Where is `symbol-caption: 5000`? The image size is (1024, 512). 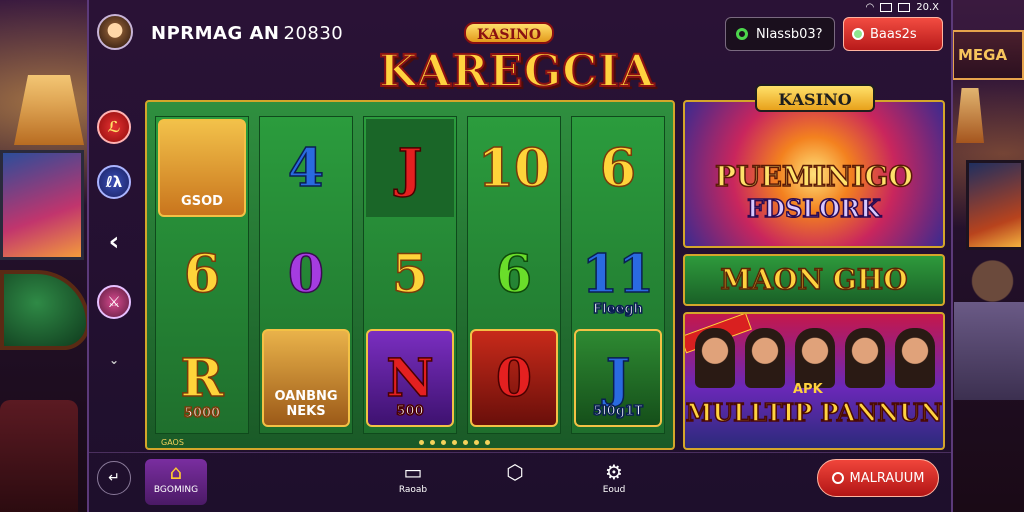
symbol-caption: 5000 is located at coordinates (202, 413).